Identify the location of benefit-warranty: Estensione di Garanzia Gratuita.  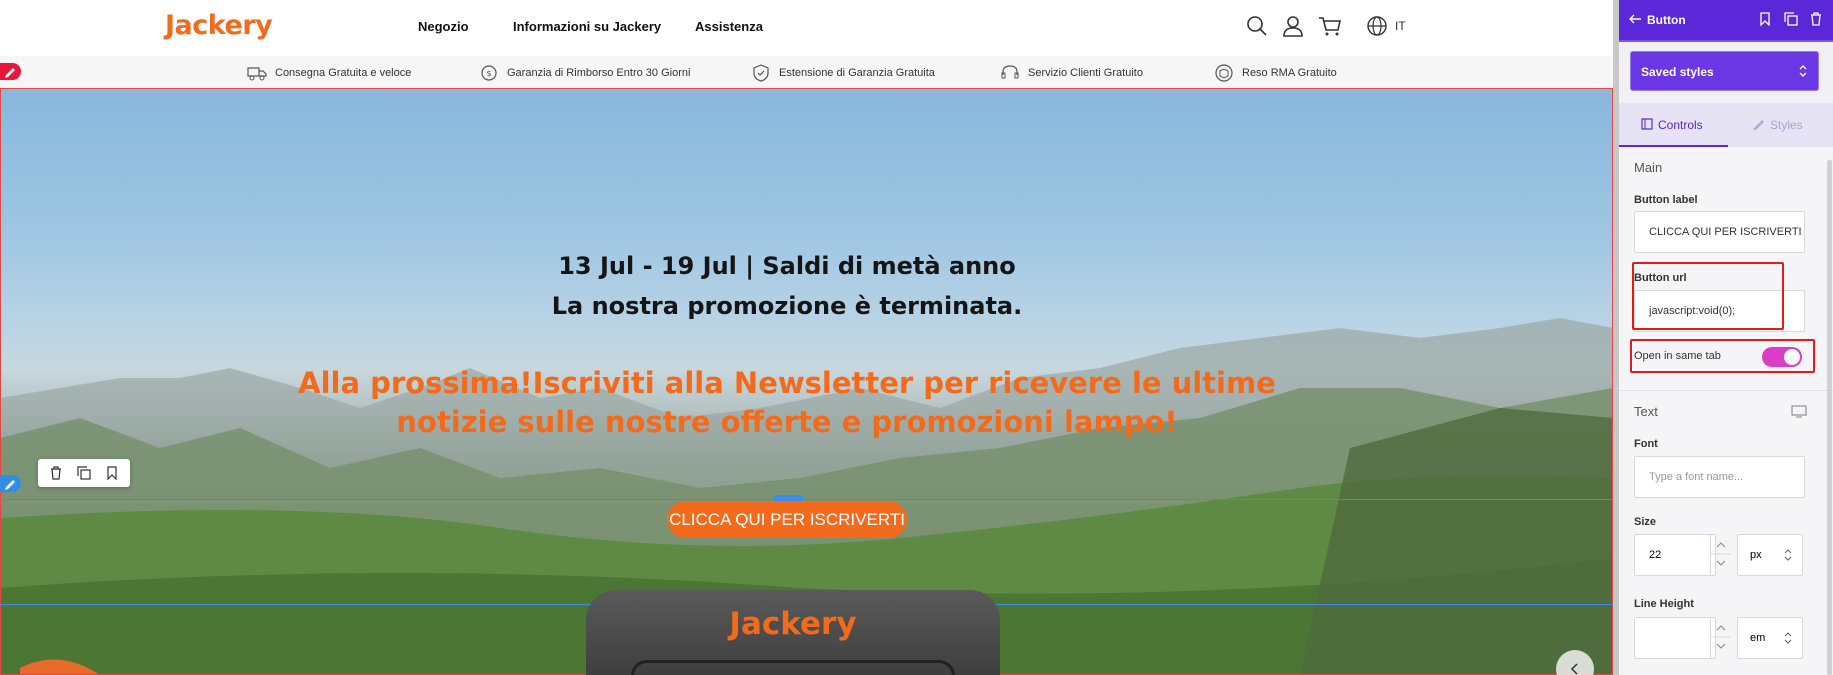
(843, 73).